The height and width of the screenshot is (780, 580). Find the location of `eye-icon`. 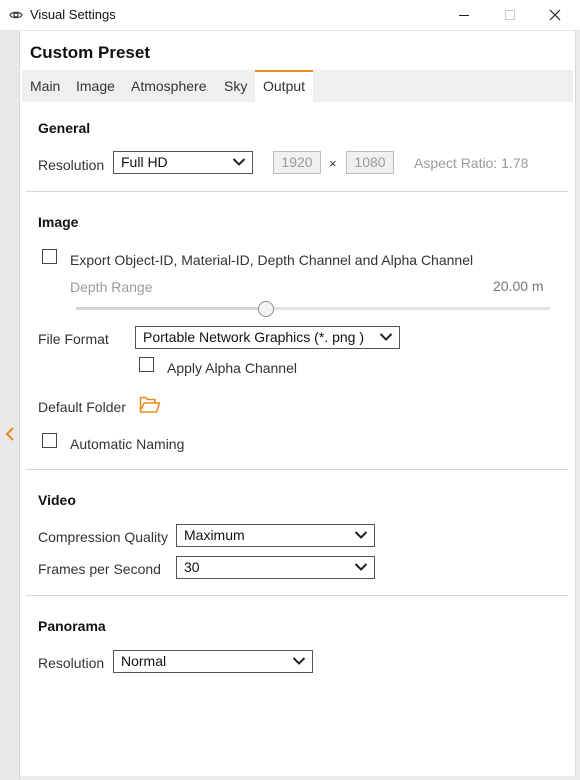

eye-icon is located at coordinates (16, 15).